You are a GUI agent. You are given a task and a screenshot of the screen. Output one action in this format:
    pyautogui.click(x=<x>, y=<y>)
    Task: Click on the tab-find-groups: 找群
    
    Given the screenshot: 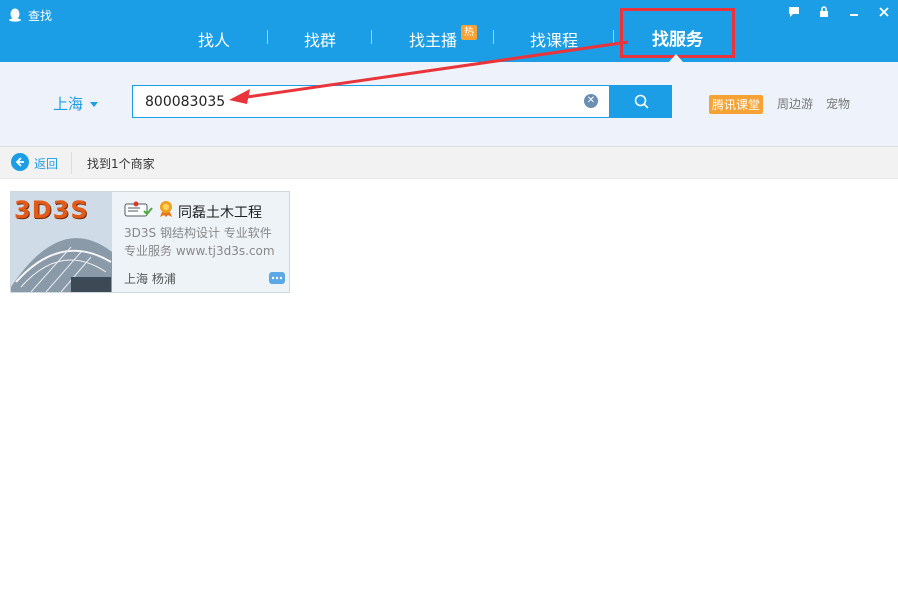 What is the action you would take?
    pyautogui.click(x=320, y=39)
    